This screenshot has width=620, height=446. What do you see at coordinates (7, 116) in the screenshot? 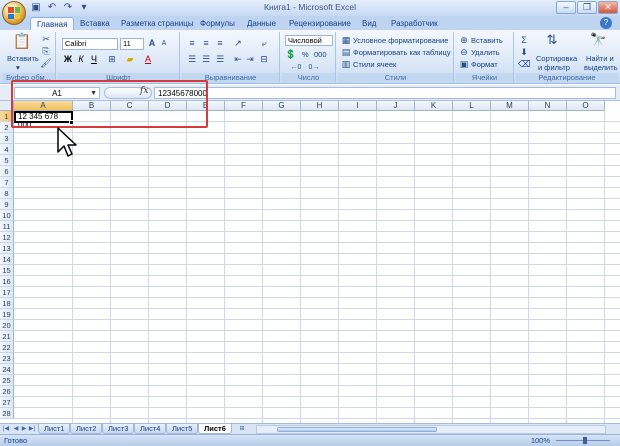
I see `row-header-1: 1` at bounding box center [7, 116].